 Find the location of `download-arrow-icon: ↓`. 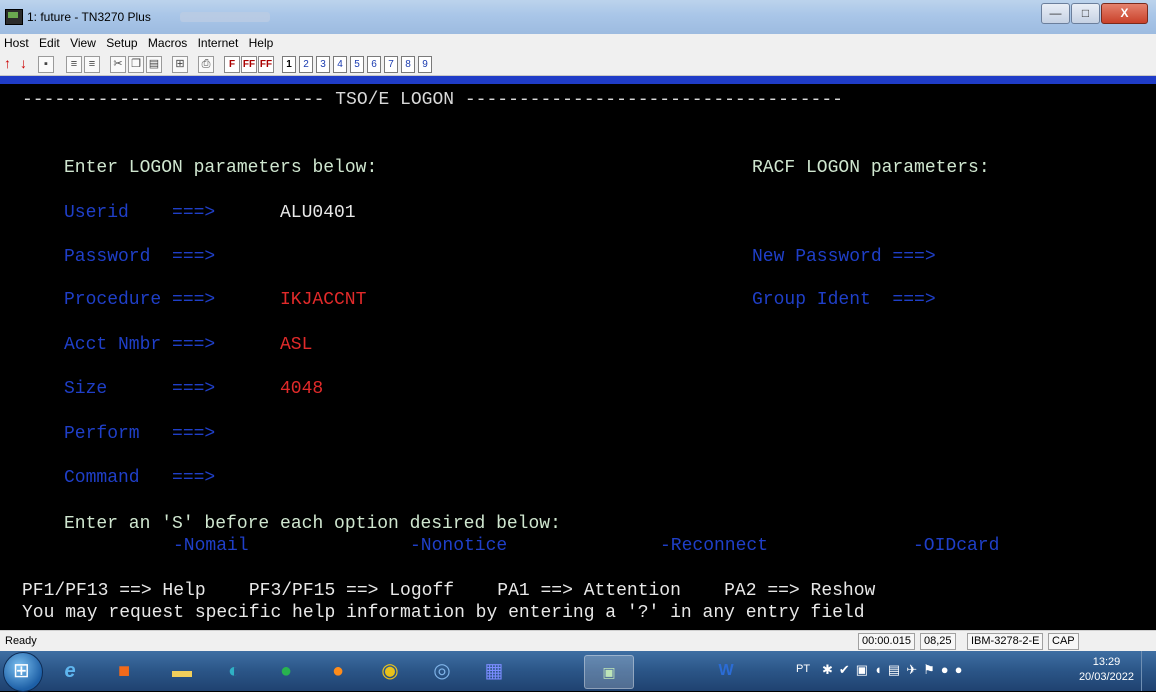

download-arrow-icon: ↓ is located at coordinates (23, 63).